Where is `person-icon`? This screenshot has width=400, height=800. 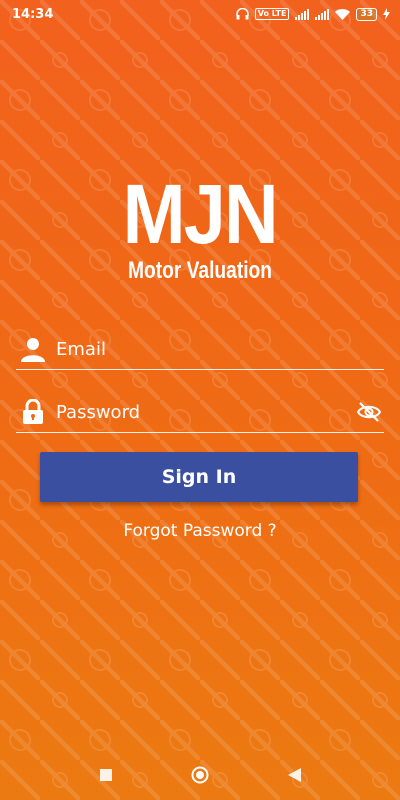
person-icon is located at coordinates (33, 349).